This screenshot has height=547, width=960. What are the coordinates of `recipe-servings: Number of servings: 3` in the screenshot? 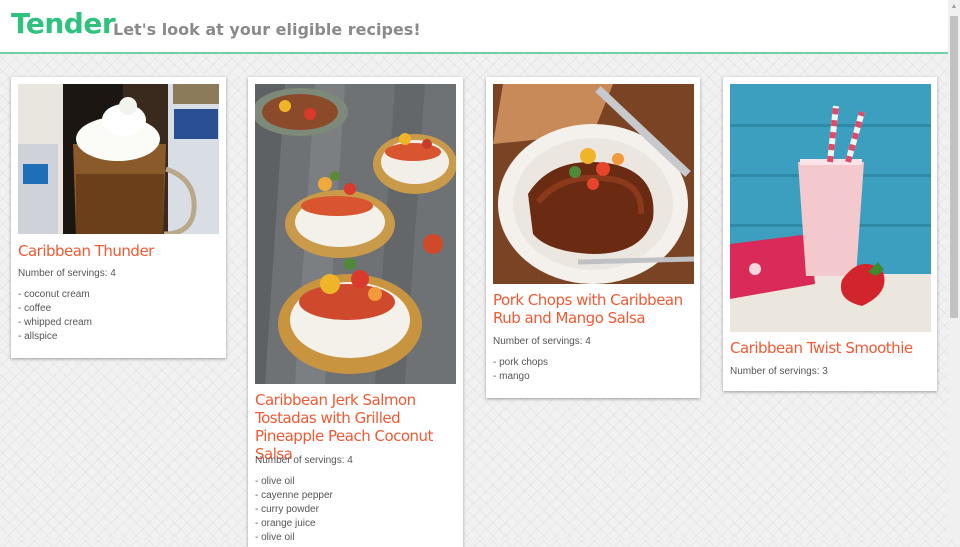 It's located at (779, 371).